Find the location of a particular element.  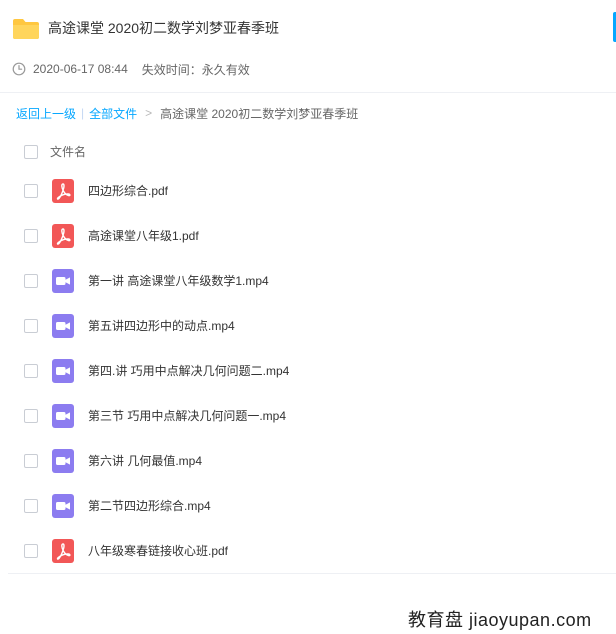

breadcrumb-current: 高途课堂 2020初二数学刘梦亚春季班 is located at coordinates (259, 113).